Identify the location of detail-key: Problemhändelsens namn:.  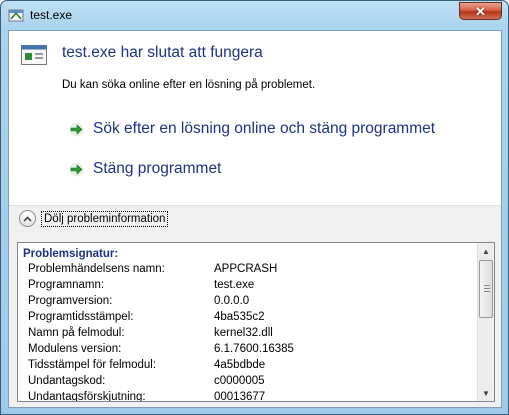
(96, 269).